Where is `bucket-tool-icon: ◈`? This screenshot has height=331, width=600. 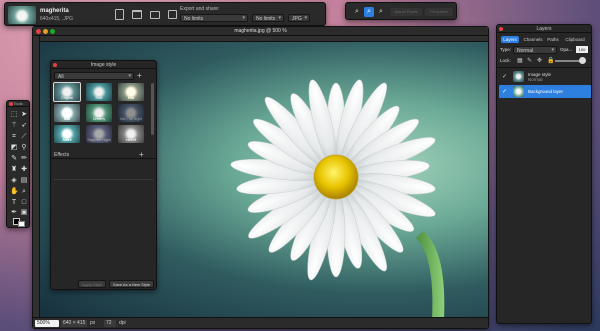
bucket-tool-icon: ◈ is located at coordinates (14, 181).